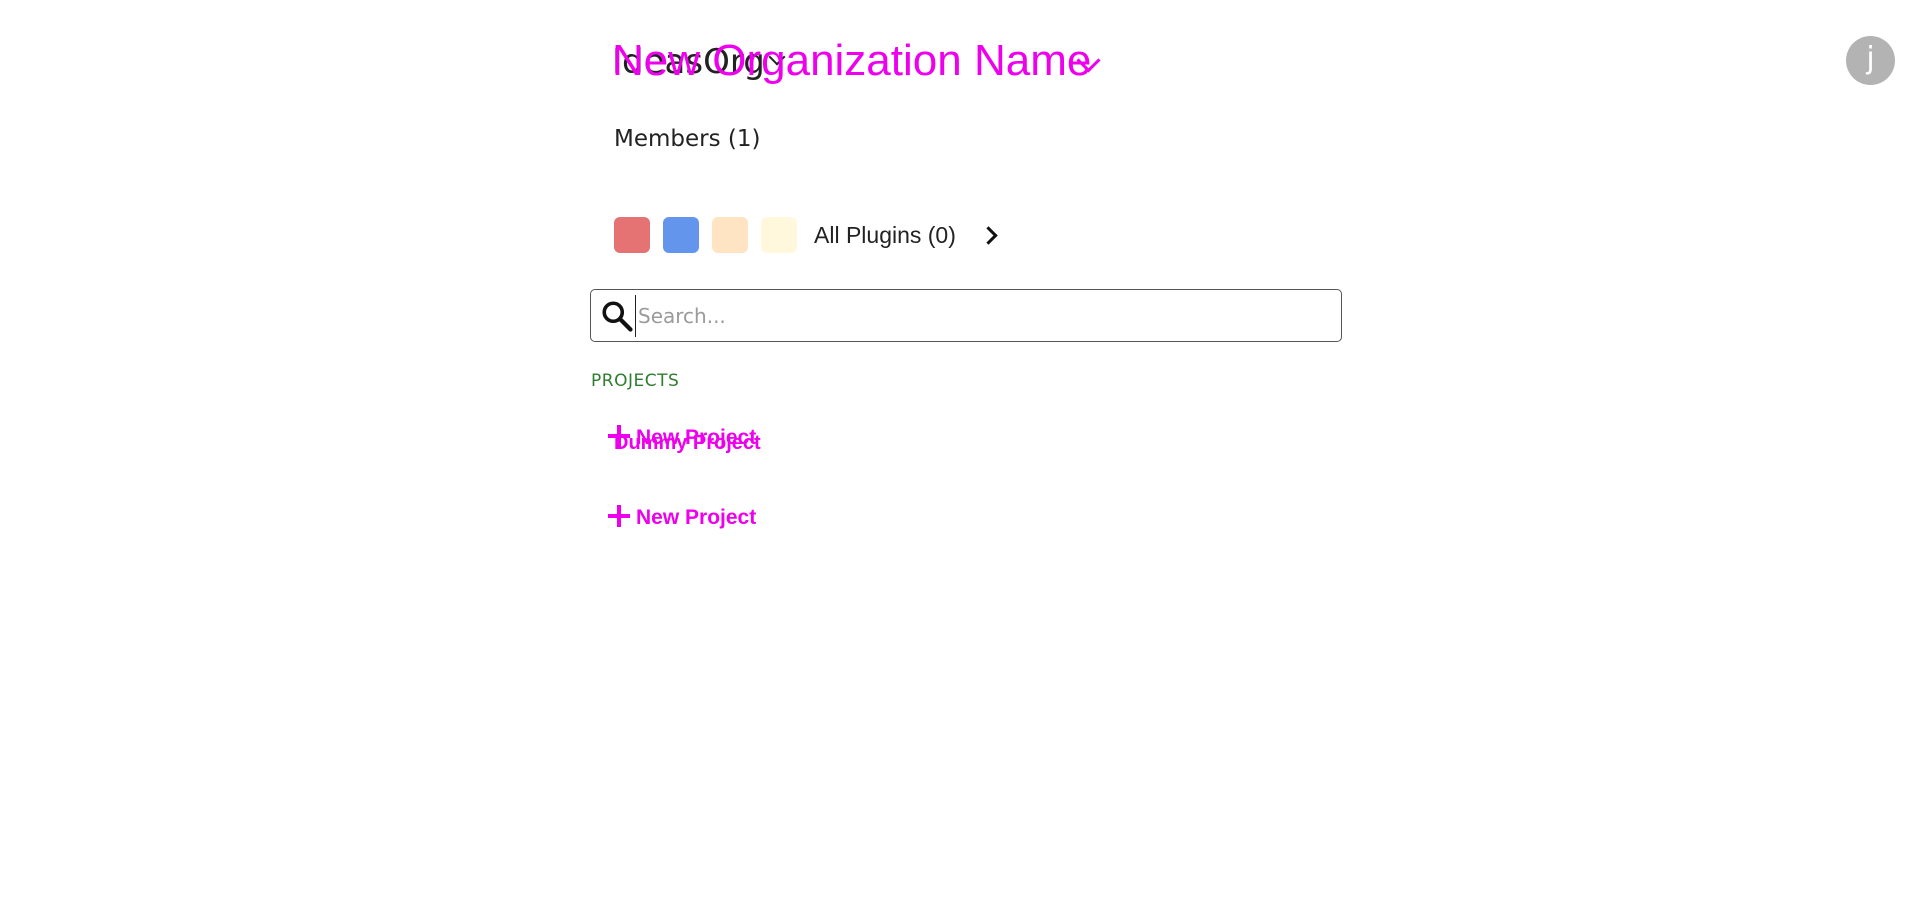 The height and width of the screenshot is (899, 1925). Describe the element at coordinates (681, 235) in the screenshot. I see `plugin-swatch-blue` at that location.